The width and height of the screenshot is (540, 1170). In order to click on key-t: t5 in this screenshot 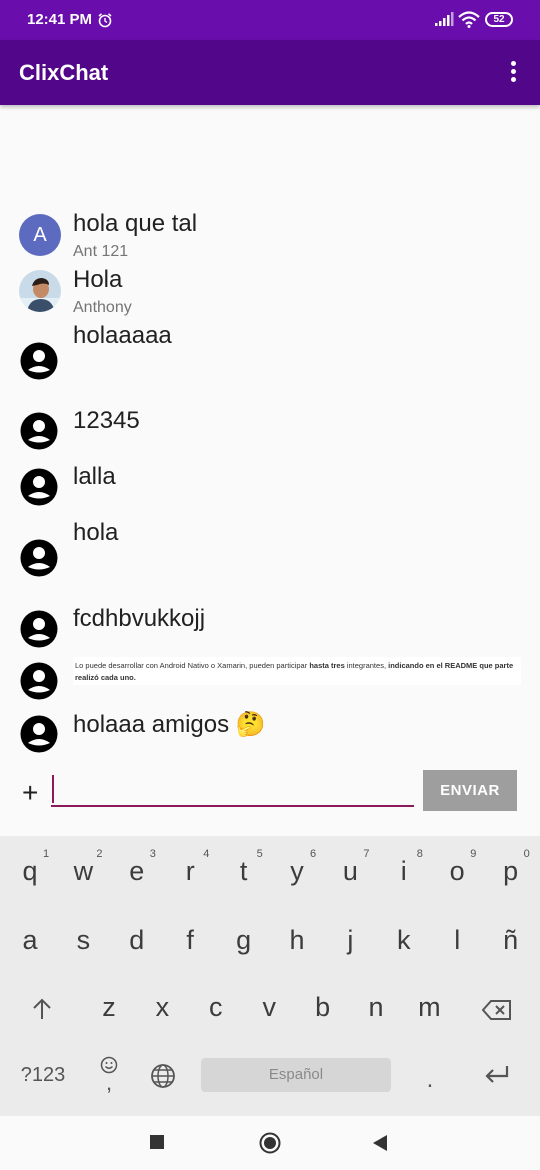, I will do `click(244, 867)`.